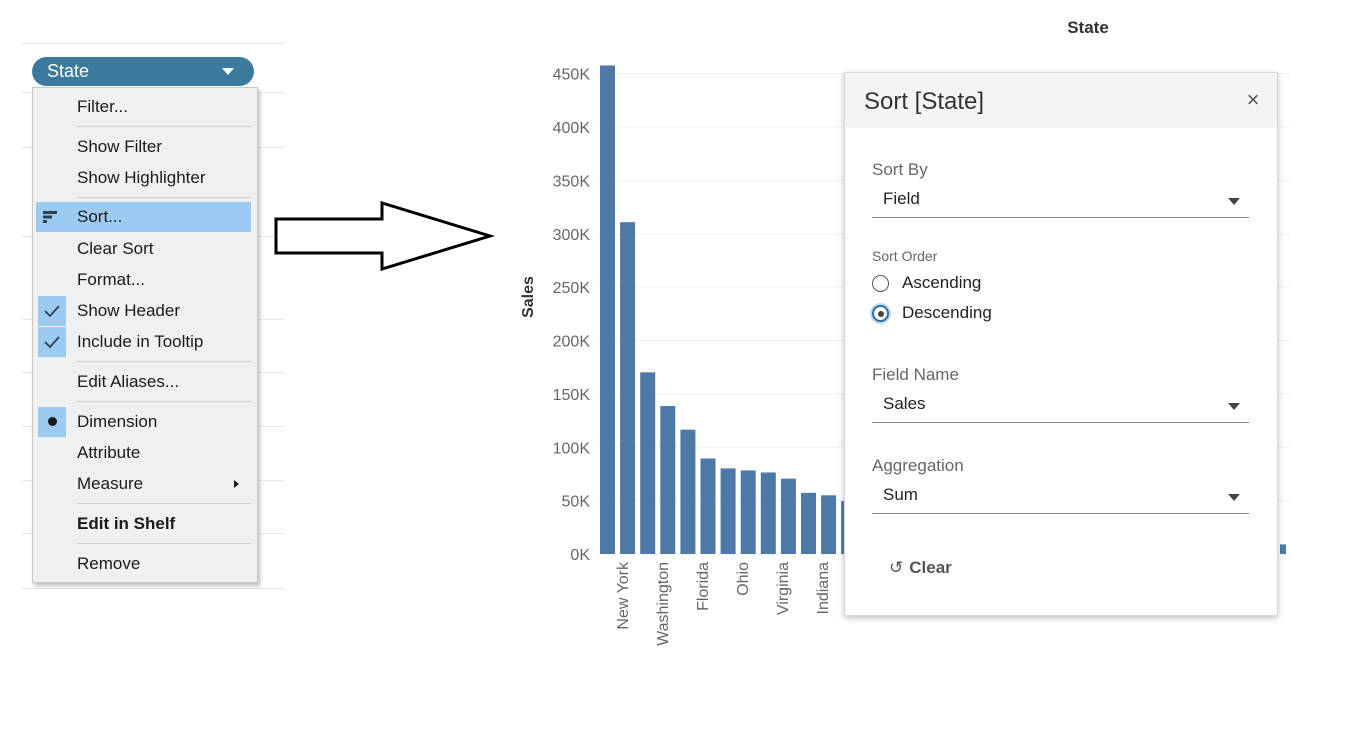 The image size is (1349, 730). Describe the element at coordinates (1253, 100) in the screenshot. I see `close-icon: ×` at that location.